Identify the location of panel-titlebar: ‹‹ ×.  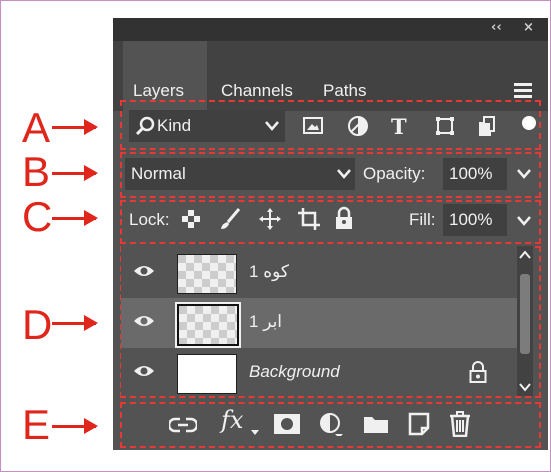
(330, 29).